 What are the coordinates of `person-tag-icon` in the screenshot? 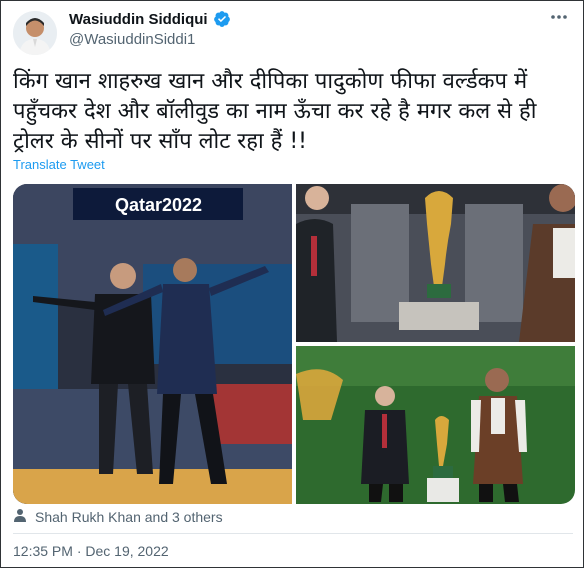 It's located at (20, 516).